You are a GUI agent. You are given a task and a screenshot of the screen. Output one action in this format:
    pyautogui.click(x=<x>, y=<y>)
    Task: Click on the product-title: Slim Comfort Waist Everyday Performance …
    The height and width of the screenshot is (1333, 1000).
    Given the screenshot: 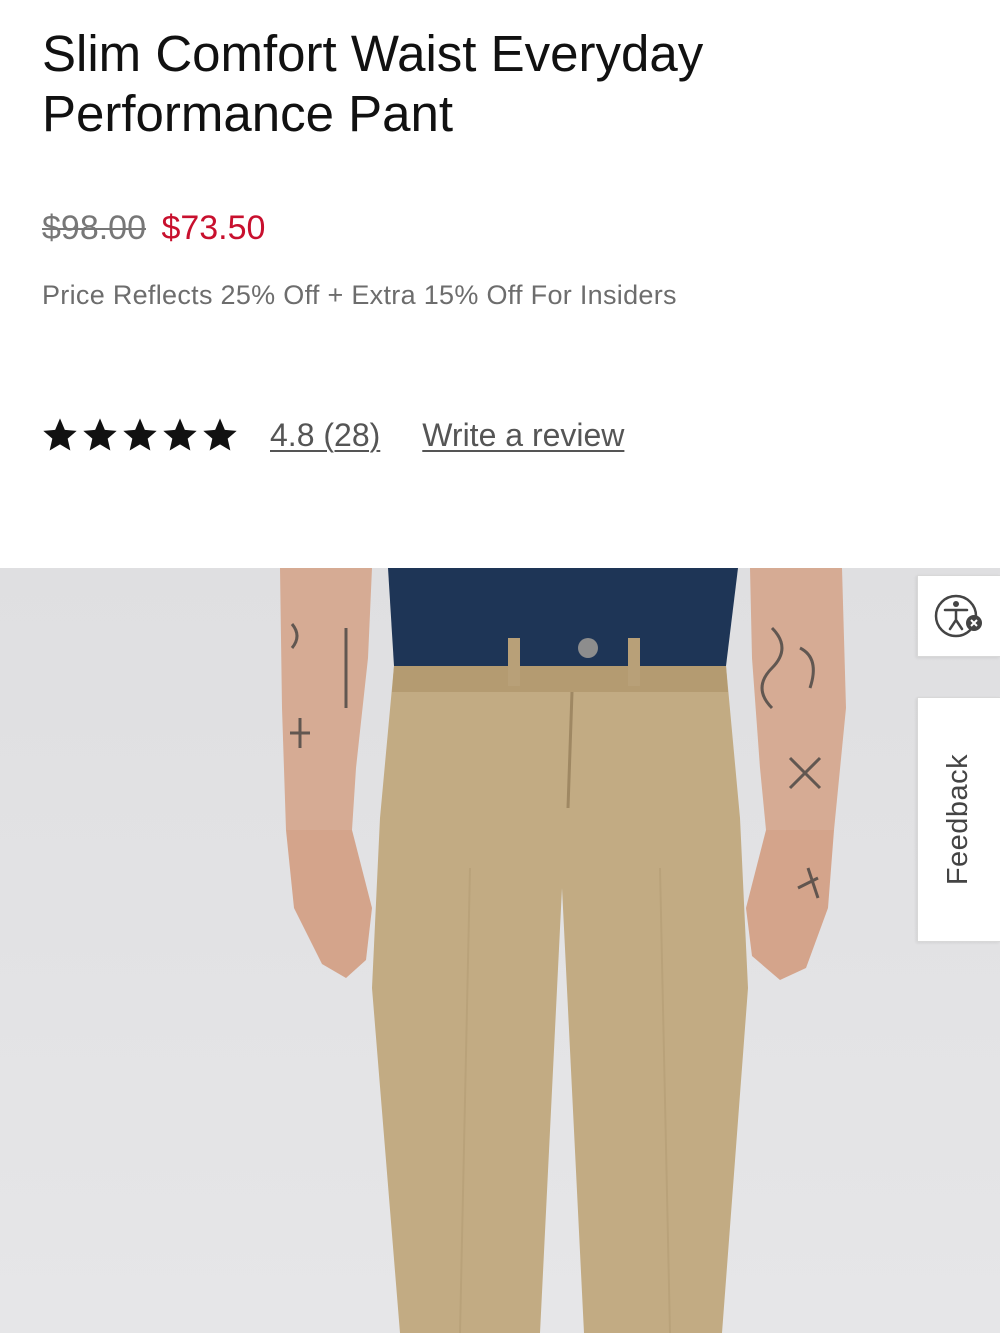 What is the action you would take?
    pyautogui.click(x=373, y=83)
    